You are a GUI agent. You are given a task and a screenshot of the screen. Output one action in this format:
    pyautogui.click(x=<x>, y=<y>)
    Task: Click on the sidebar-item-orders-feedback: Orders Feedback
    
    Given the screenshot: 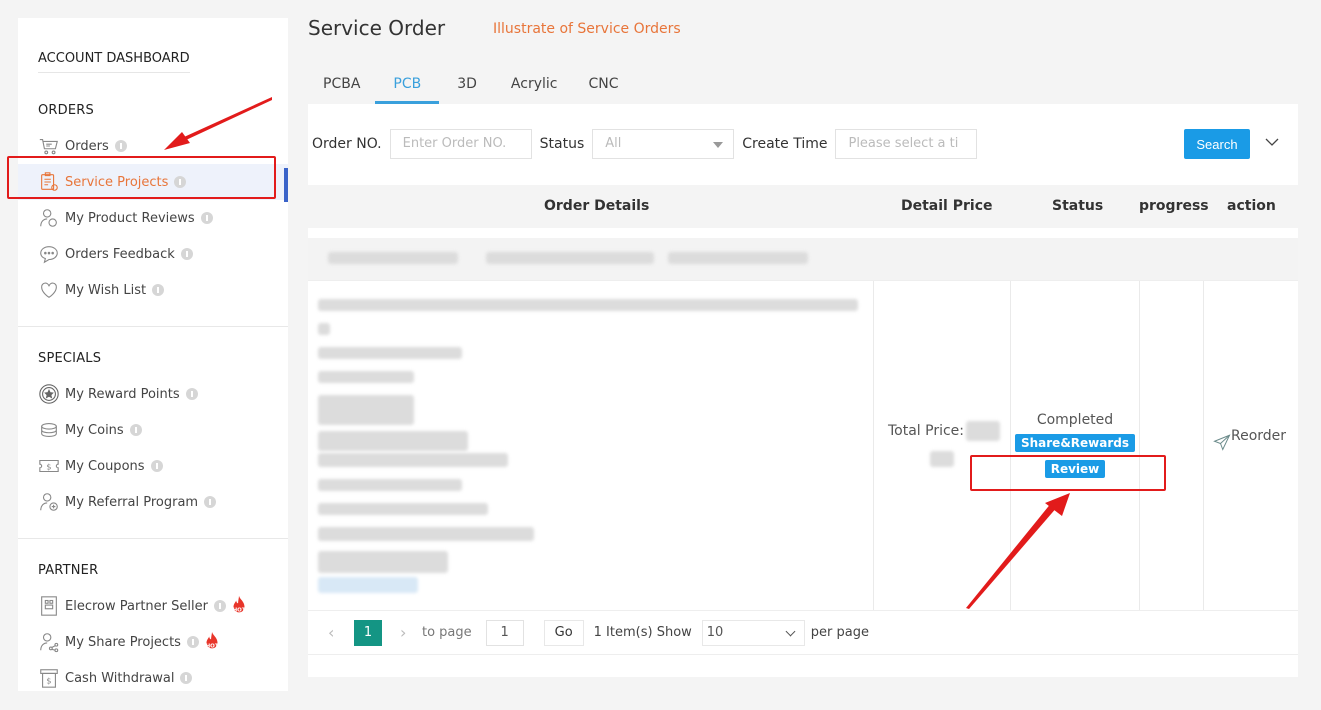 What is the action you would take?
    pyautogui.click(x=153, y=254)
    